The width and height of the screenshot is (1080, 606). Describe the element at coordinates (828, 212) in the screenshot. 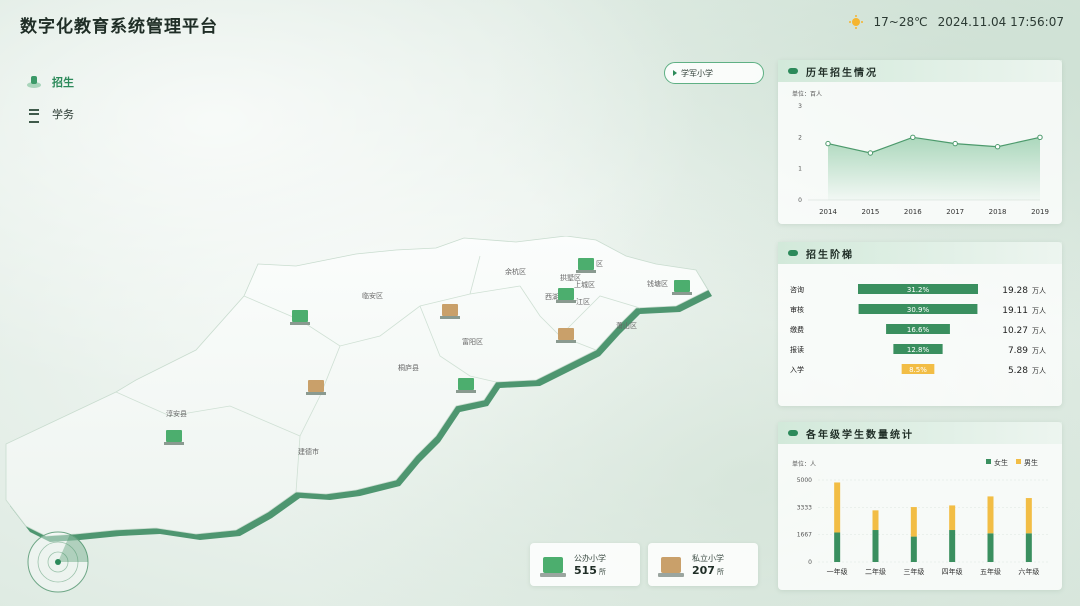

I see `x-tick-label: 2014` at that location.